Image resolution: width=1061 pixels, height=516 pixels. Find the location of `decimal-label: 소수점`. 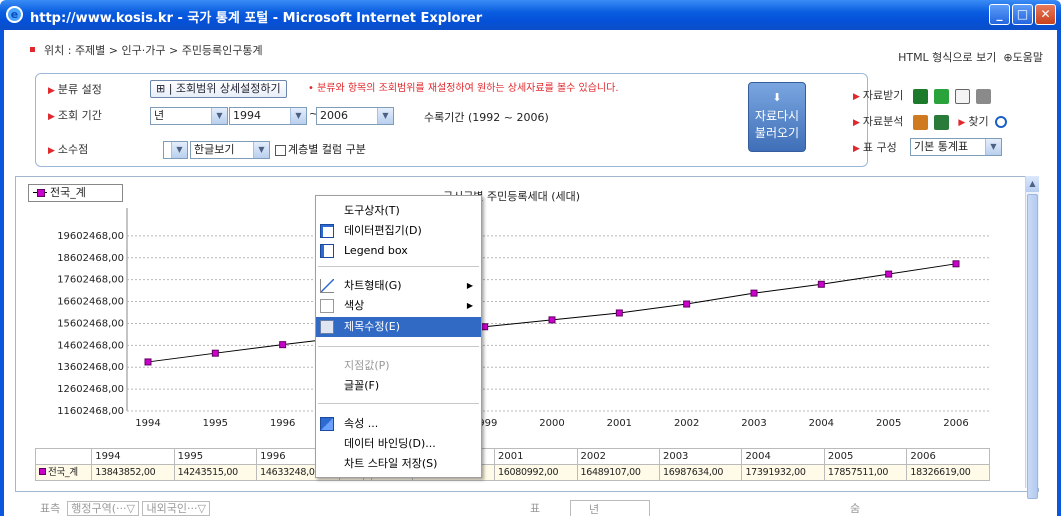

decimal-label: 소수점 is located at coordinates (73, 149).